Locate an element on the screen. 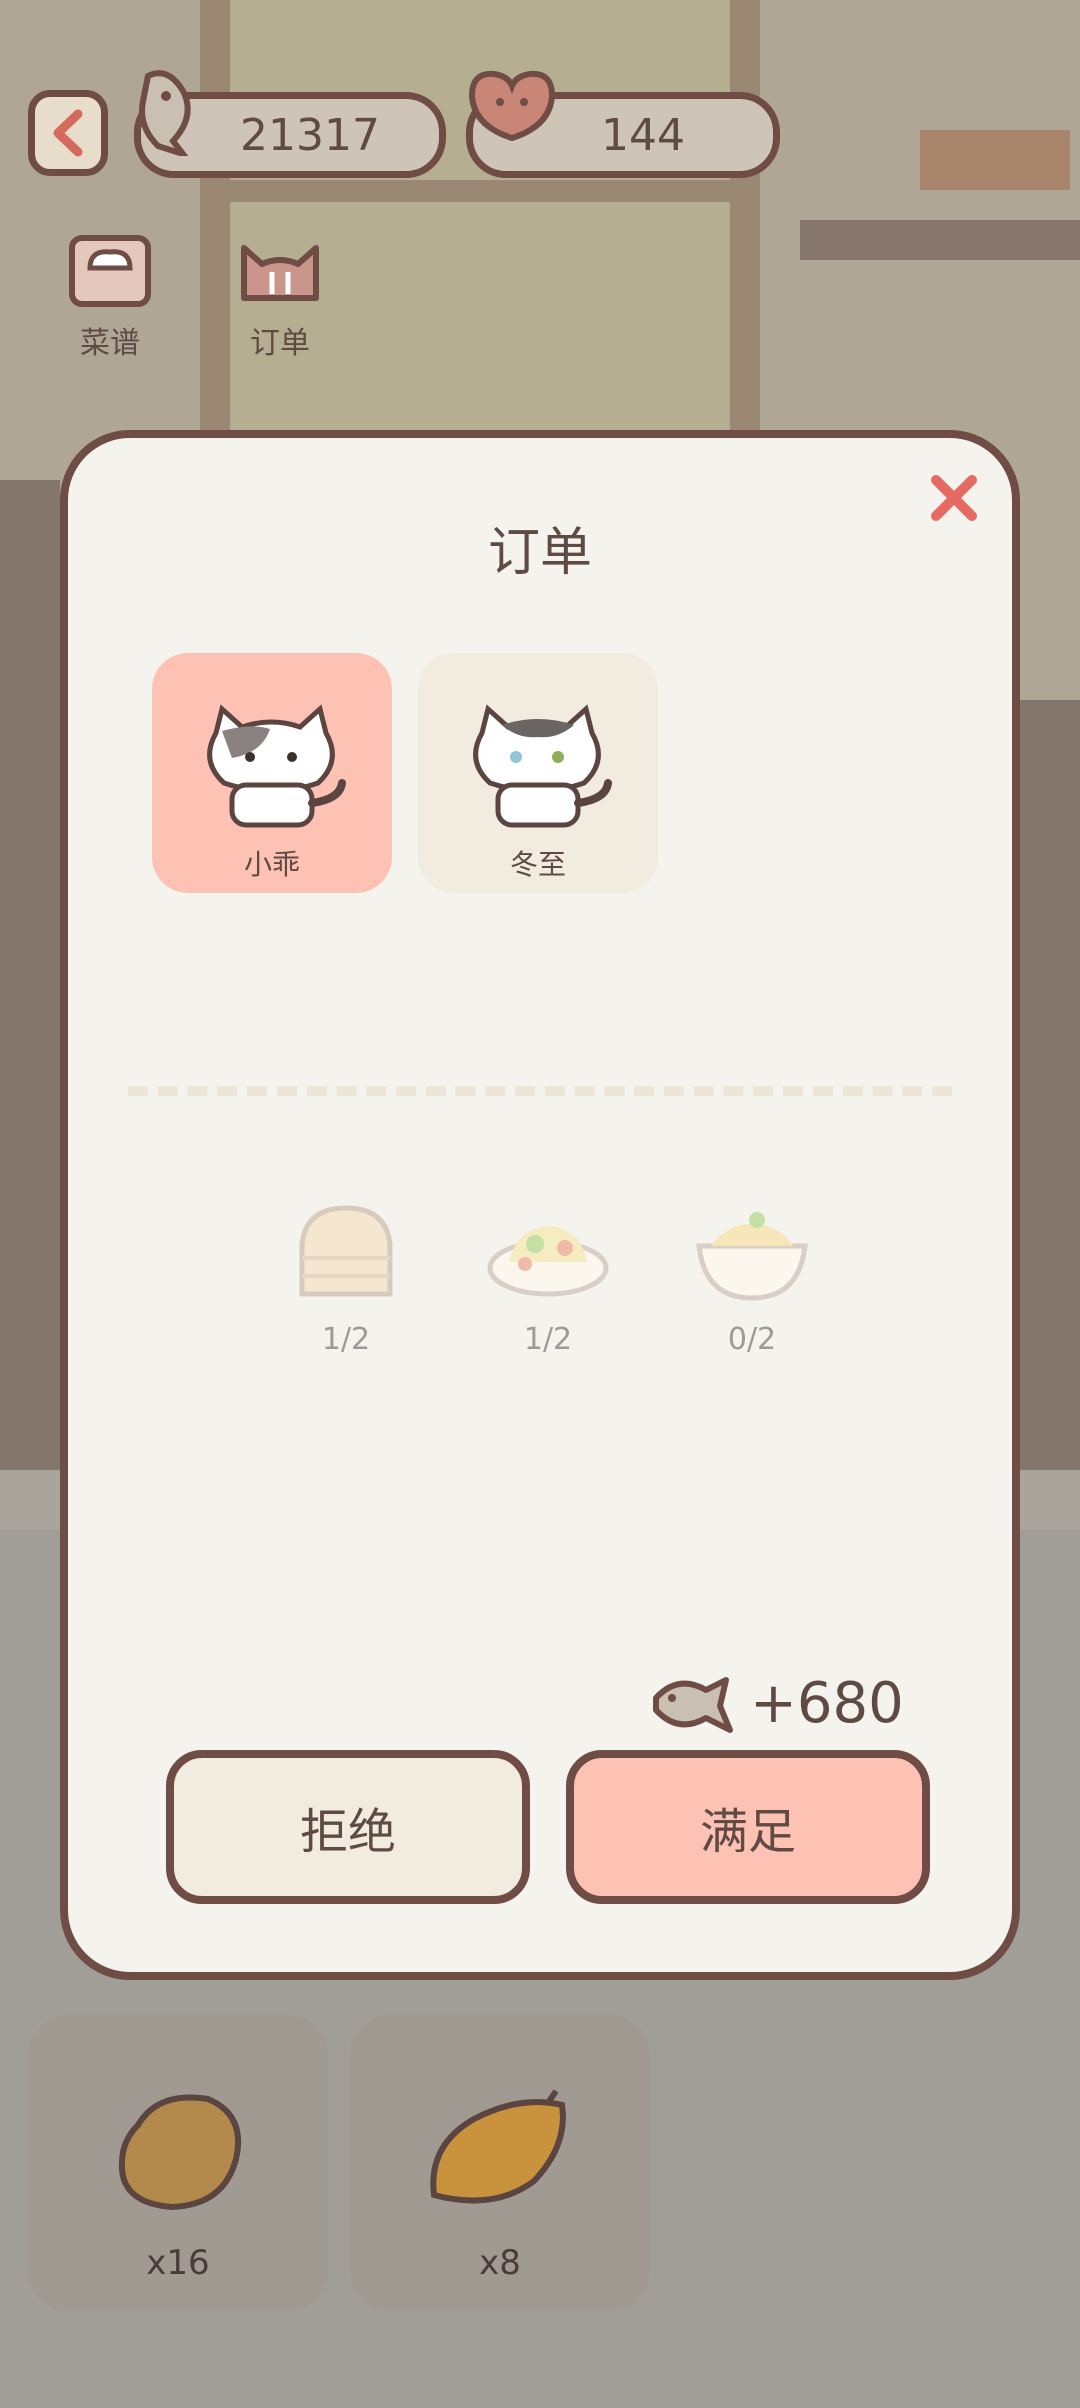 The height and width of the screenshot is (2408, 1080). recipe-tab-label: 菜谱 is located at coordinates (110, 343).